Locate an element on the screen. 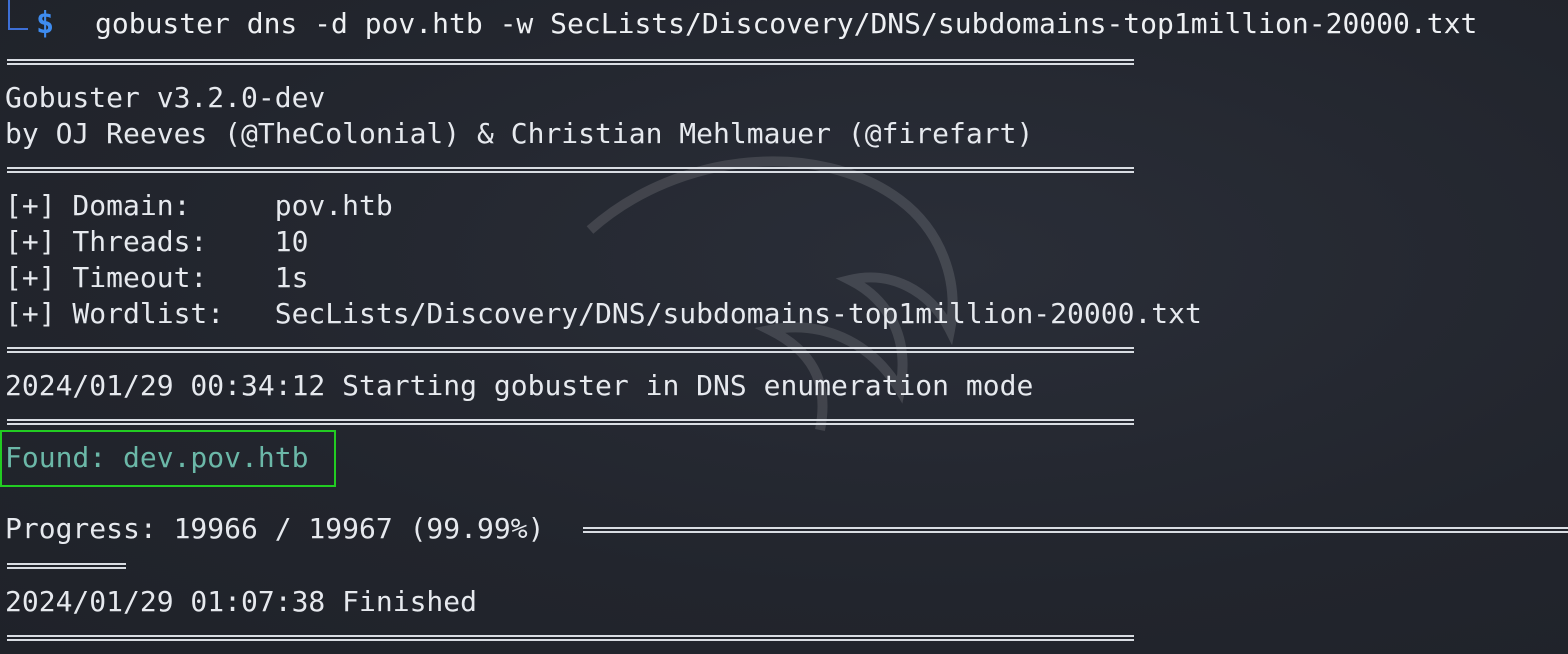  prompt-corner-icon is located at coordinates (18, 15).